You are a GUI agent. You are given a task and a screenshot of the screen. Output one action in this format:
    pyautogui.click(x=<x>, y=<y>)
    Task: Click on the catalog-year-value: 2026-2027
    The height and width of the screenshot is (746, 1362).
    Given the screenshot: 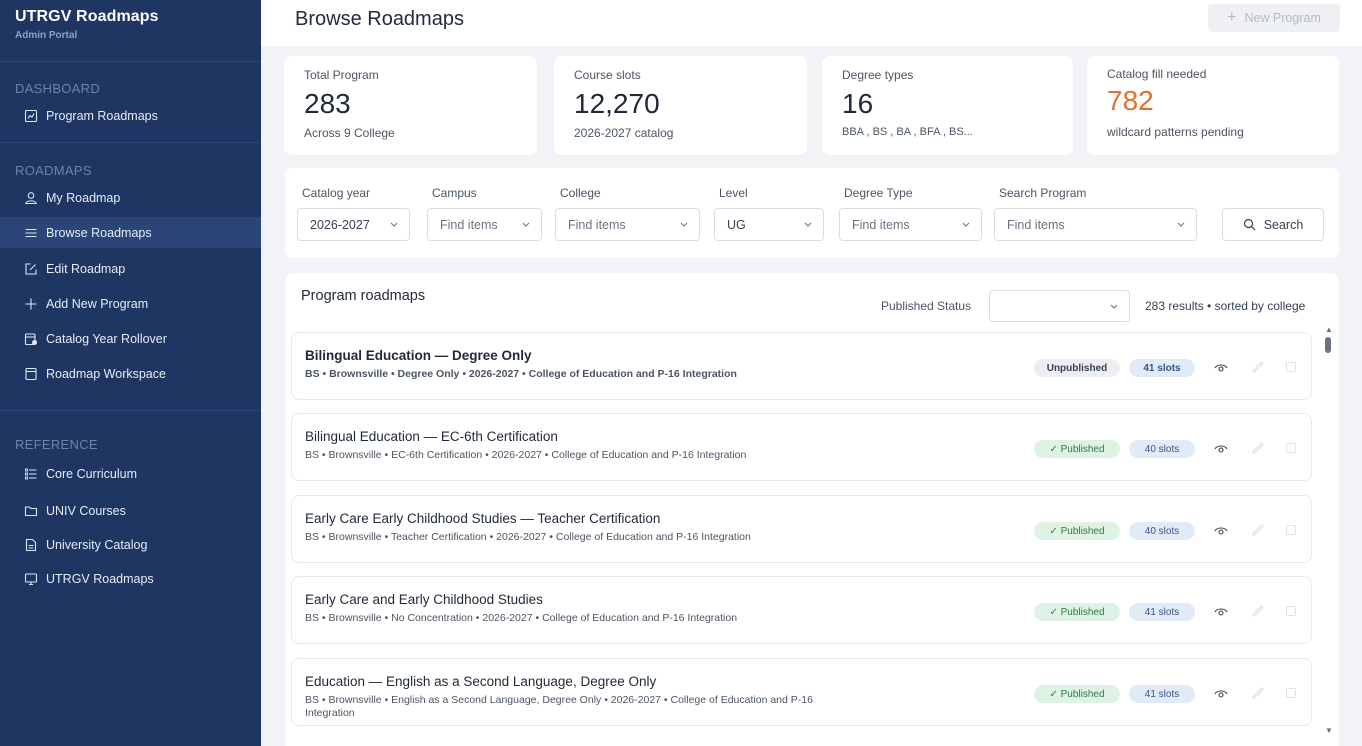 What is the action you would take?
    pyautogui.click(x=340, y=224)
    